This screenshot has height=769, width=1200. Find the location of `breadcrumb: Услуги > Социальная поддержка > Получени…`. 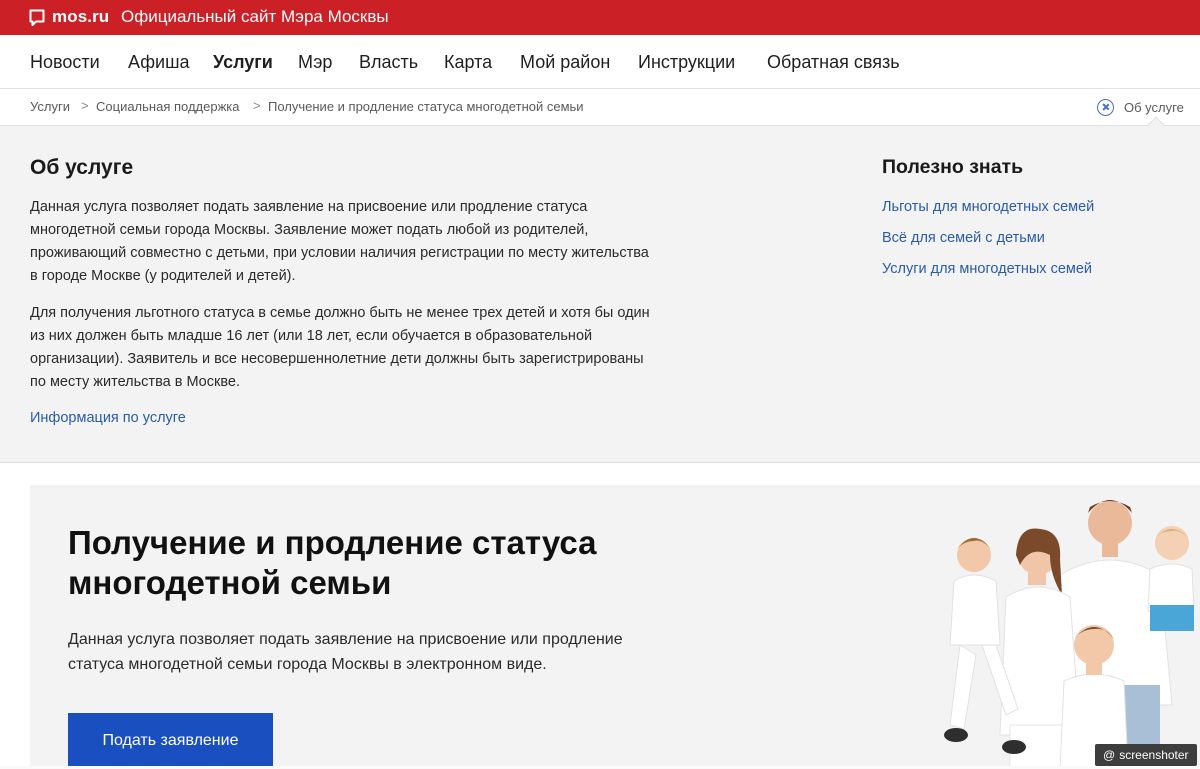

breadcrumb: Услуги > Социальная поддержка > Получени… is located at coordinates (600, 111).